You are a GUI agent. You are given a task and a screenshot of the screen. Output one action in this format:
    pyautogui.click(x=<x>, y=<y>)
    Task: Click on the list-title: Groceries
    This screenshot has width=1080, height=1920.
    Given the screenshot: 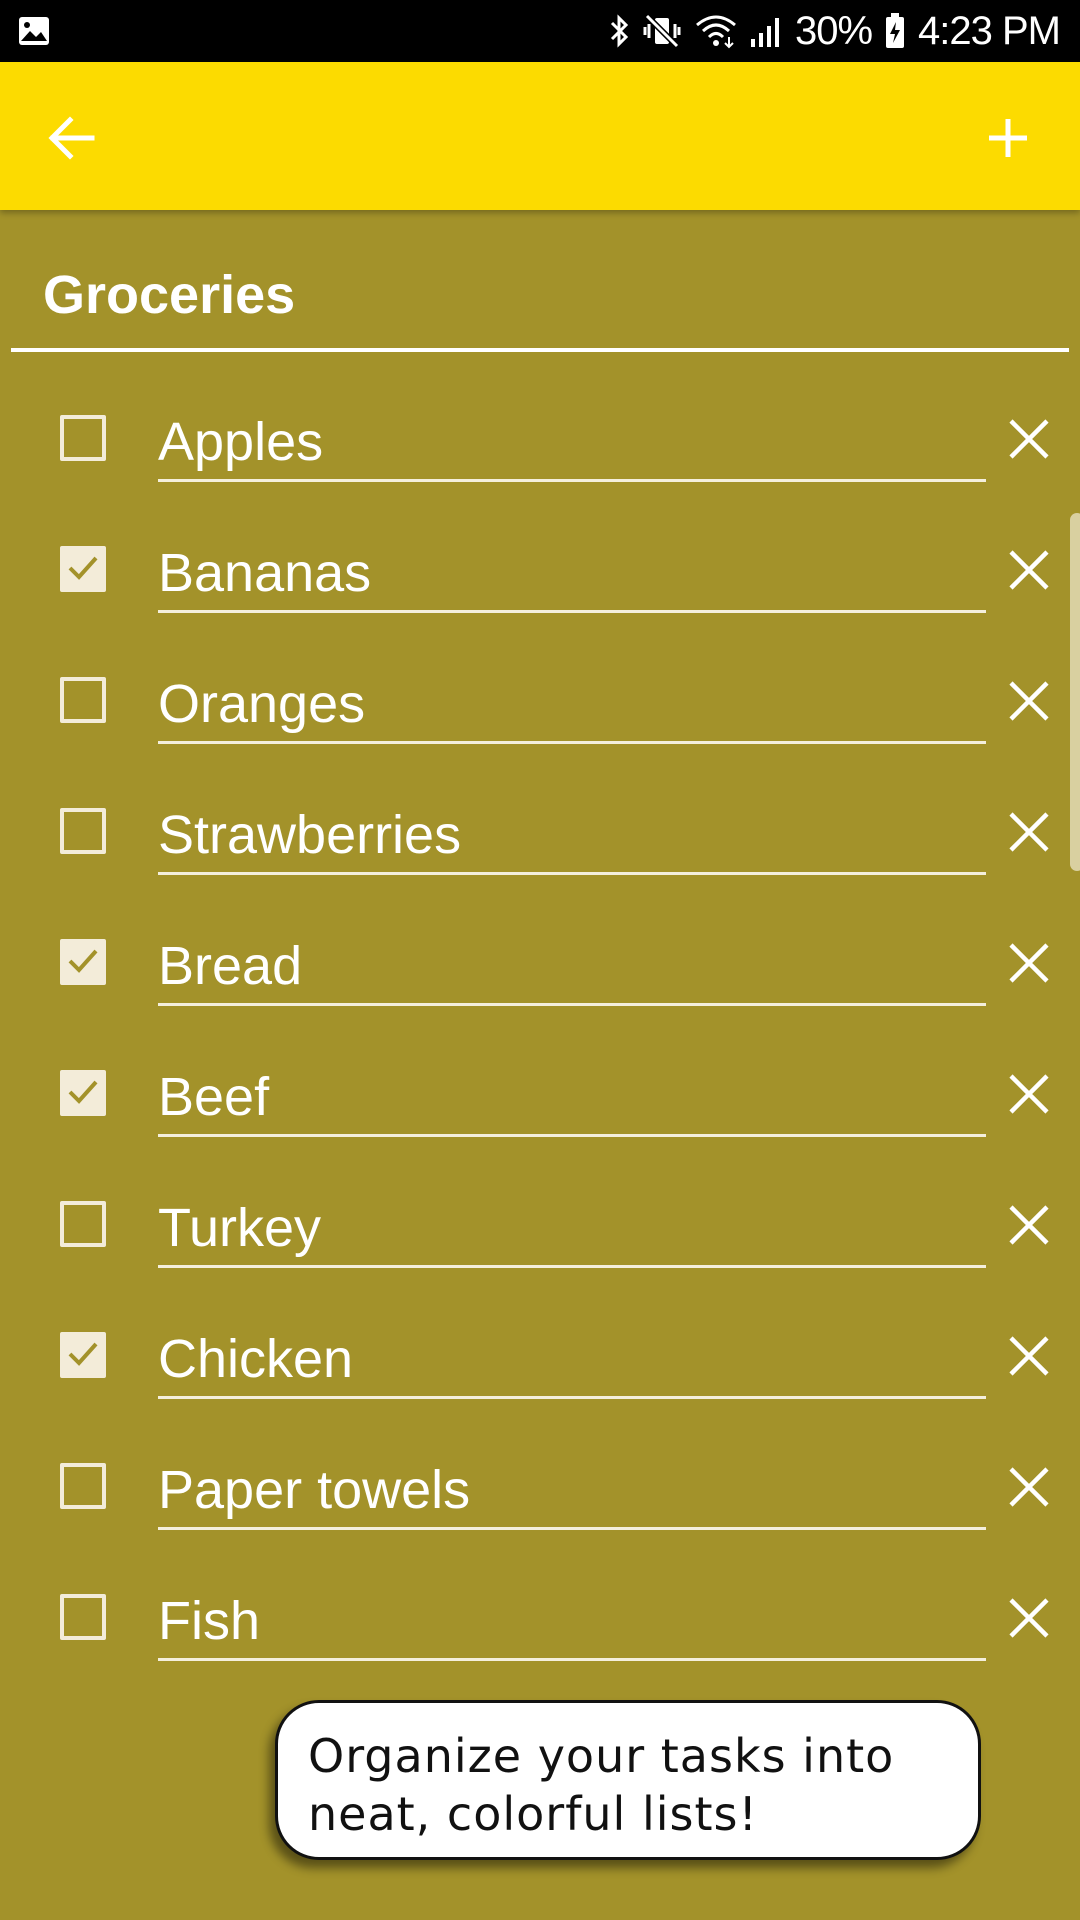 What is the action you would take?
    pyautogui.click(x=169, y=295)
    